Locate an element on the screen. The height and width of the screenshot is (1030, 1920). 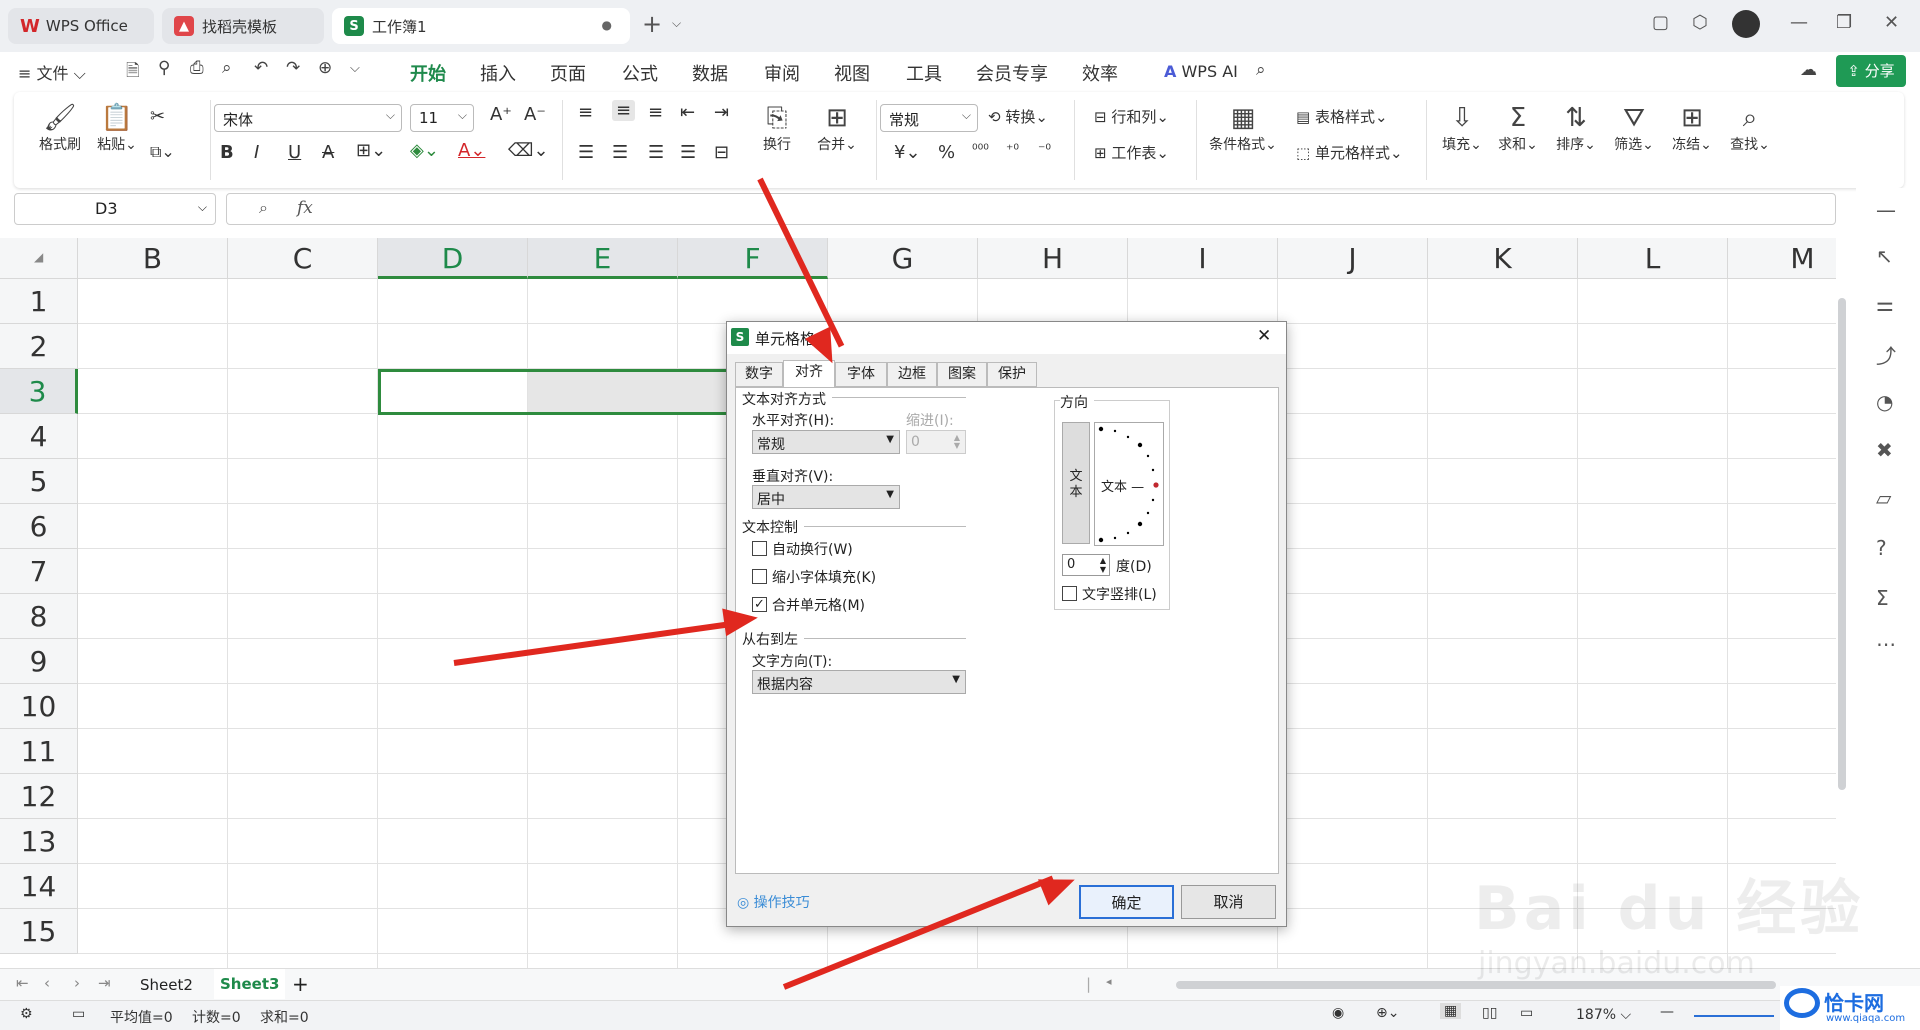
row-header: 12 is located at coordinates (39, 796).